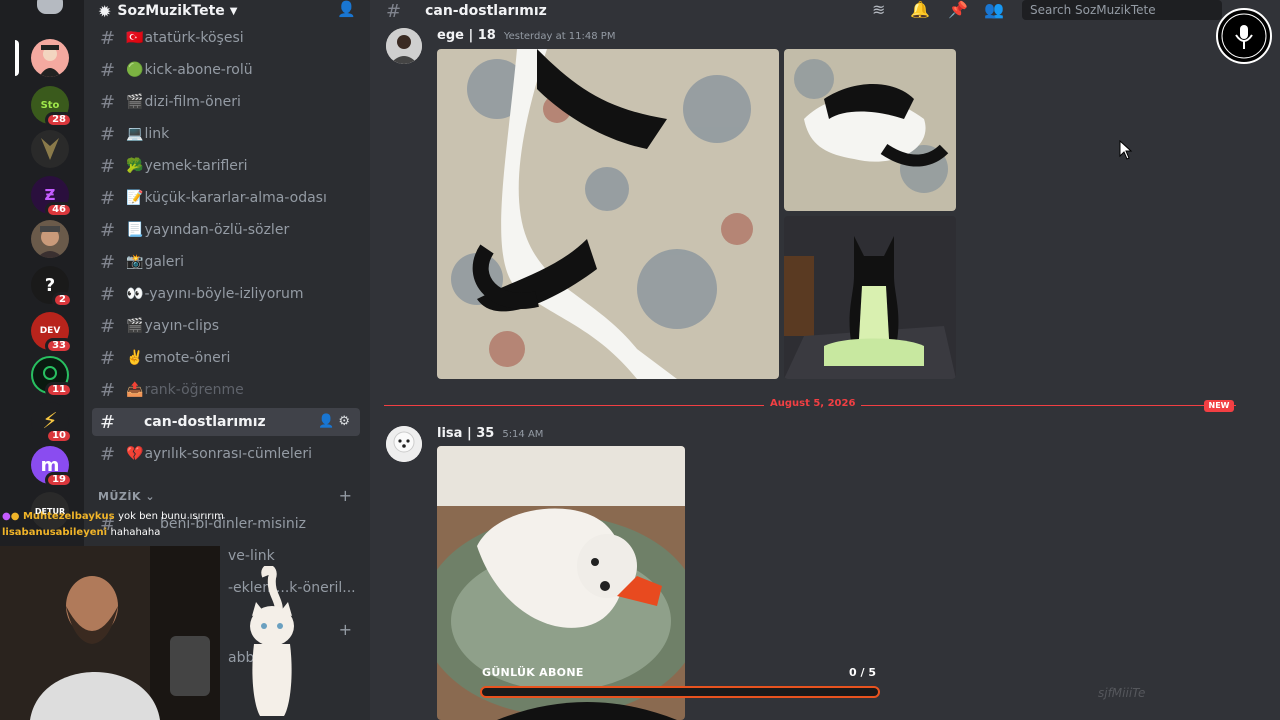 The height and width of the screenshot is (720, 1280). I want to click on gear-icon: ✹, so click(105, 11).